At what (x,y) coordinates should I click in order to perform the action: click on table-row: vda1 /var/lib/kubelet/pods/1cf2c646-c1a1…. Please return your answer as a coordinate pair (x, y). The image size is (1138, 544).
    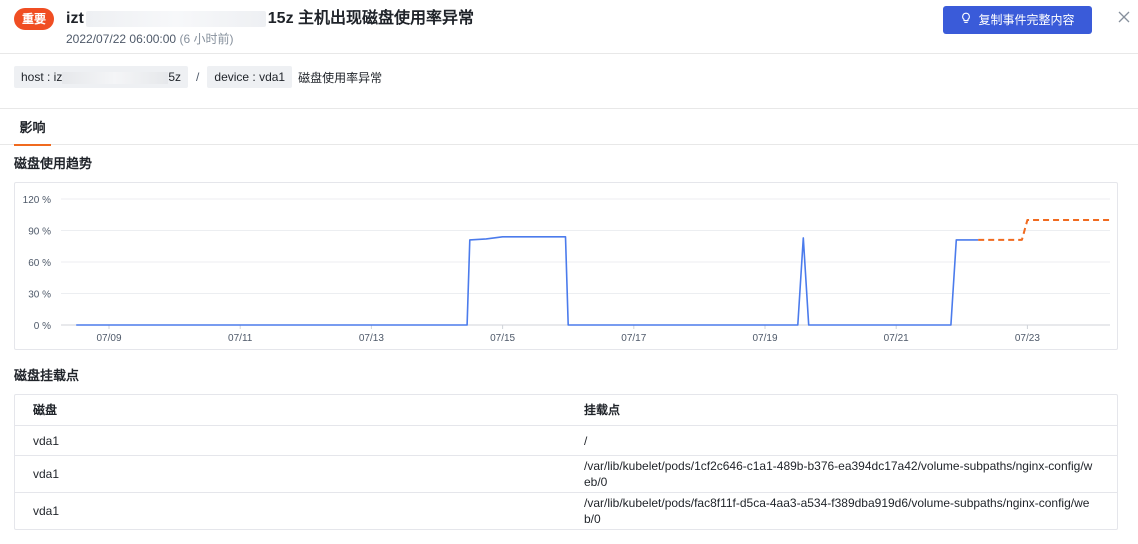
    Looking at the image, I should click on (566, 473).